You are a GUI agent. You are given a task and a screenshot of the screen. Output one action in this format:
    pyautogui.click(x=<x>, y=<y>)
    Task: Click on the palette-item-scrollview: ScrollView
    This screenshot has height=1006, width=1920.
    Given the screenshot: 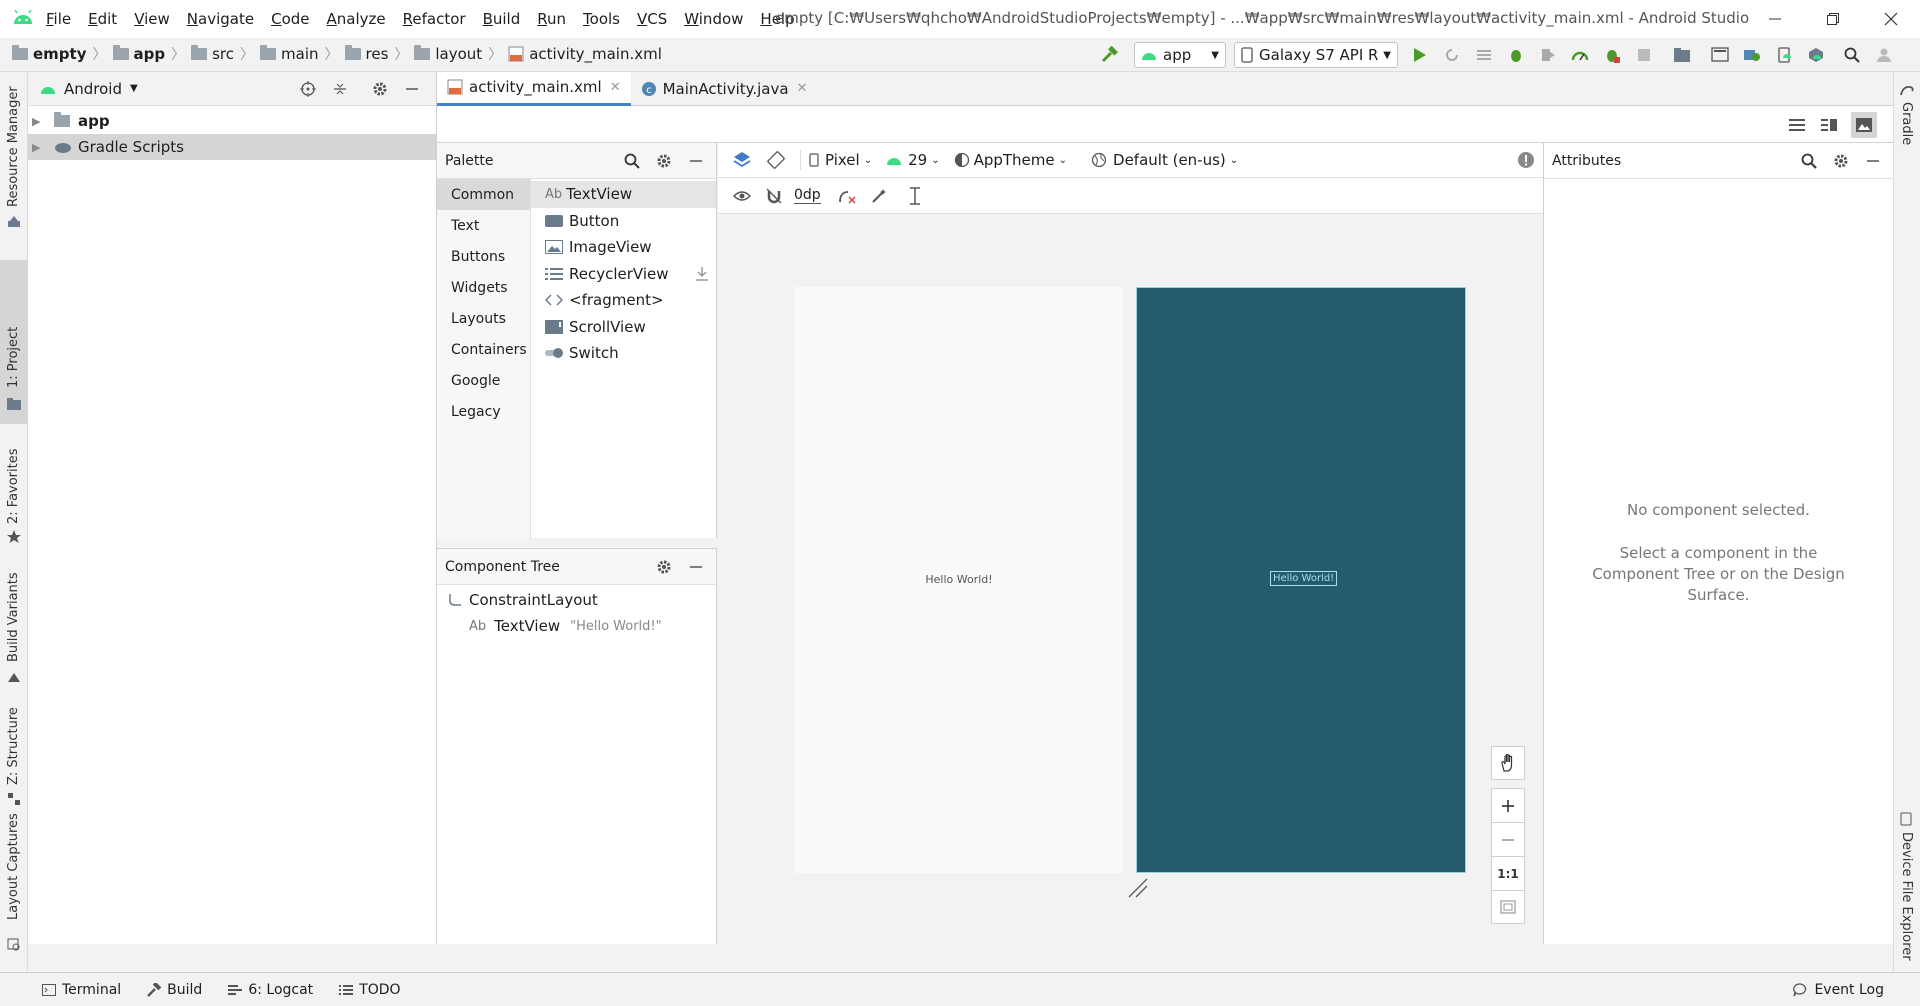 What is the action you would take?
    pyautogui.click(x=623, y=327)
    